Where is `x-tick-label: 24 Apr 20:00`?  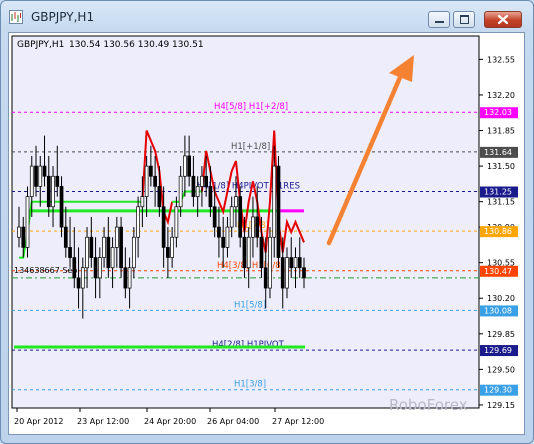 x-tick-label: 24 Apr 20:00 is located at coordinates (170, 421).